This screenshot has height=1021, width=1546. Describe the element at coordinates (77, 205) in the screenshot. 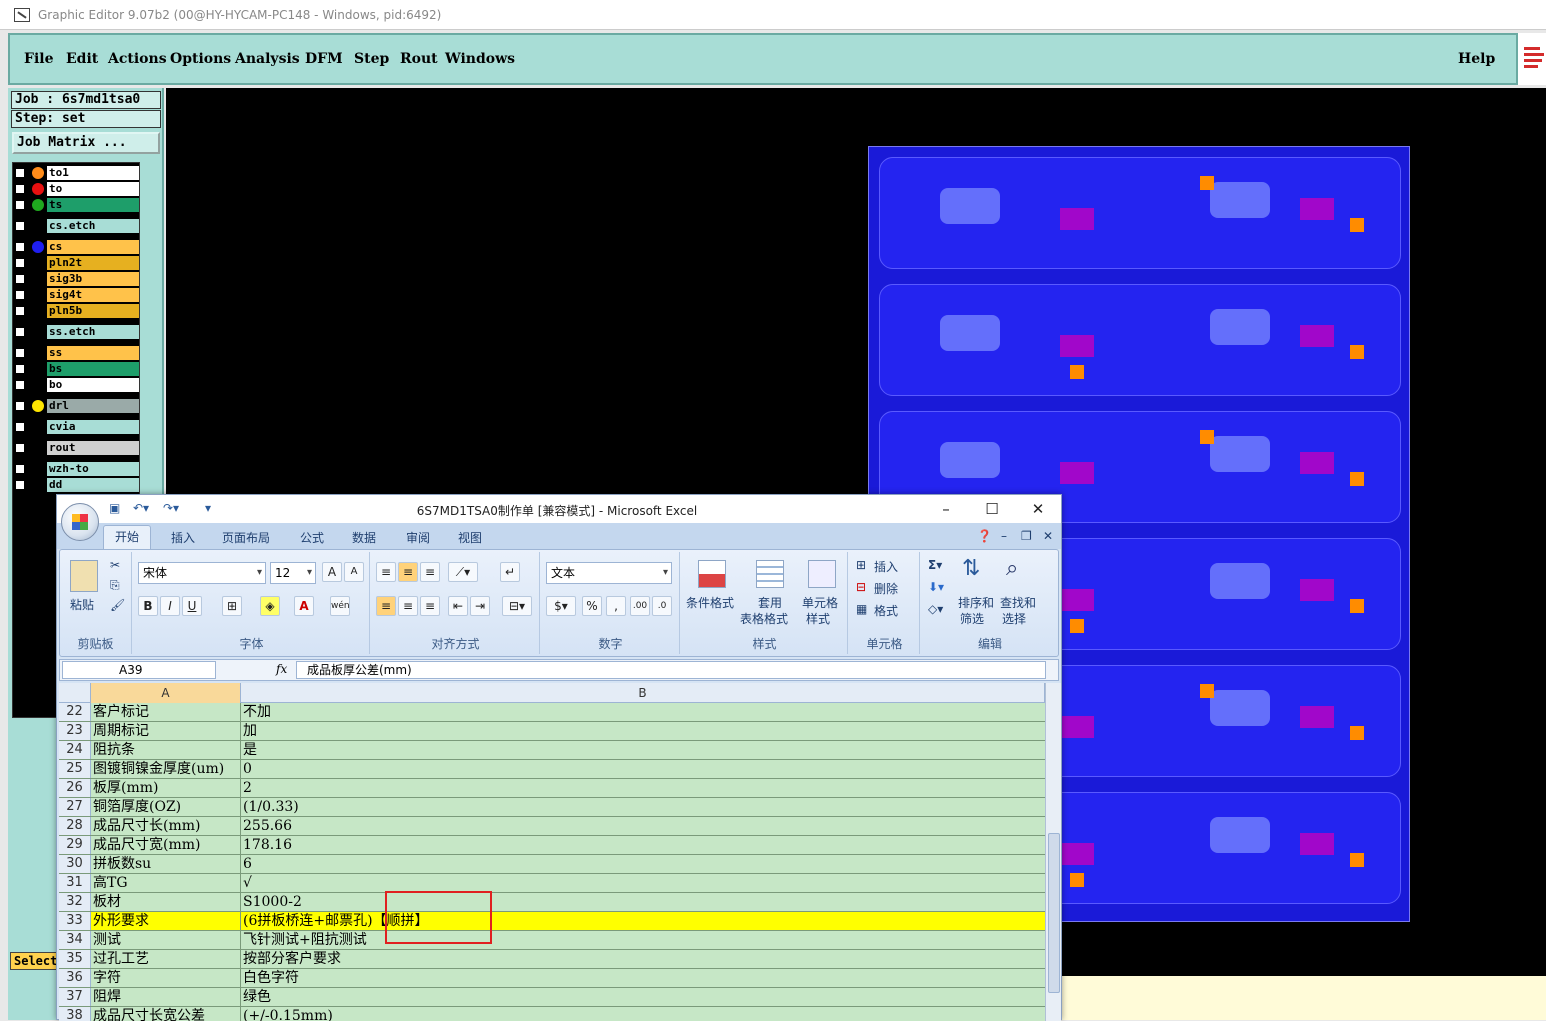

I see `layer-row: ts` at that location.